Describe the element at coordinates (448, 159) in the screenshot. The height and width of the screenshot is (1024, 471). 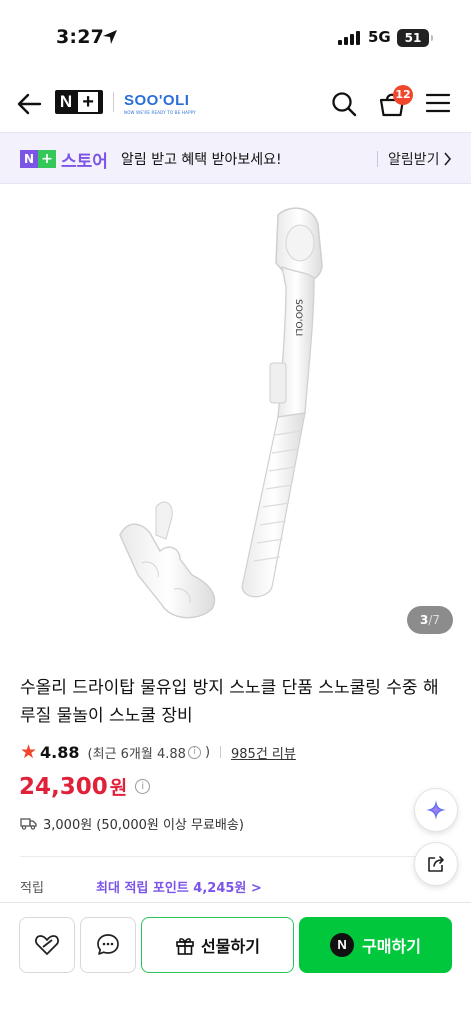
I see `chevron-right-icon` at that location.